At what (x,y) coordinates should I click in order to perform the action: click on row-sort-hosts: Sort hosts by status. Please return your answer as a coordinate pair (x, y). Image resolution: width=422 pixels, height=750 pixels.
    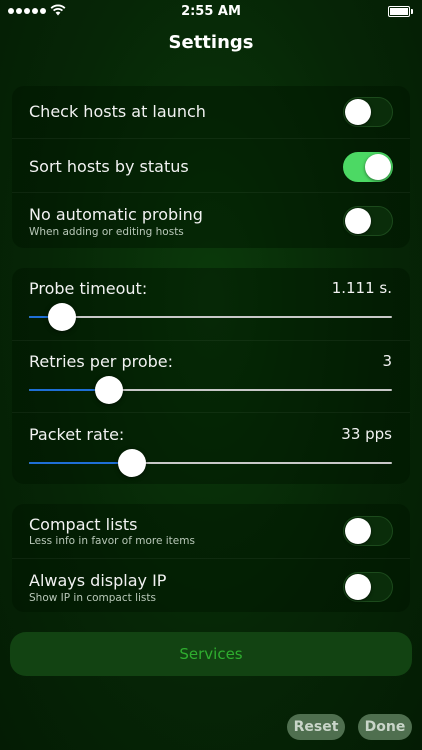
    Looking at the image, I should click on (211, 165).